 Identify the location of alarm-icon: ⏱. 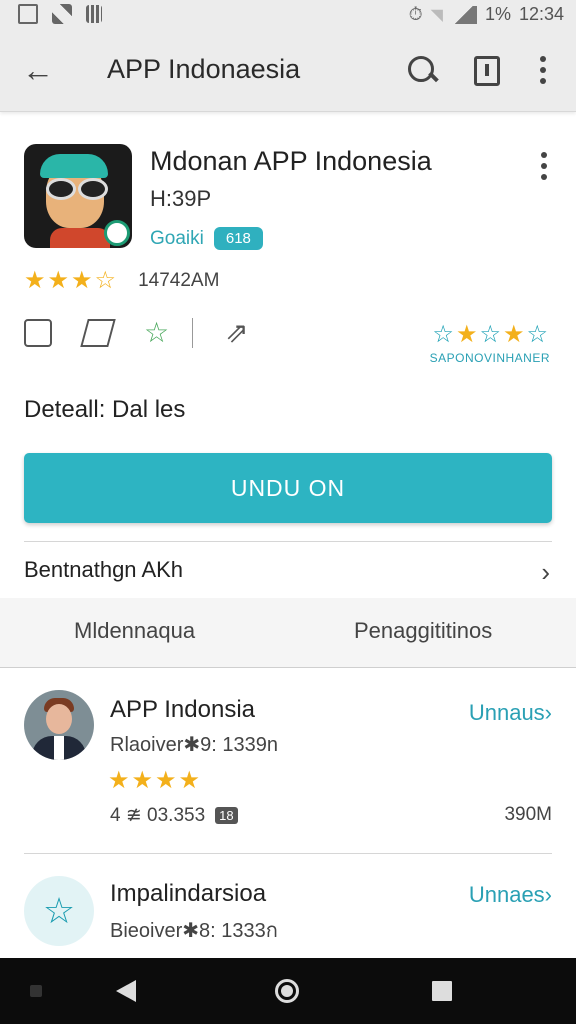
(415, 14).